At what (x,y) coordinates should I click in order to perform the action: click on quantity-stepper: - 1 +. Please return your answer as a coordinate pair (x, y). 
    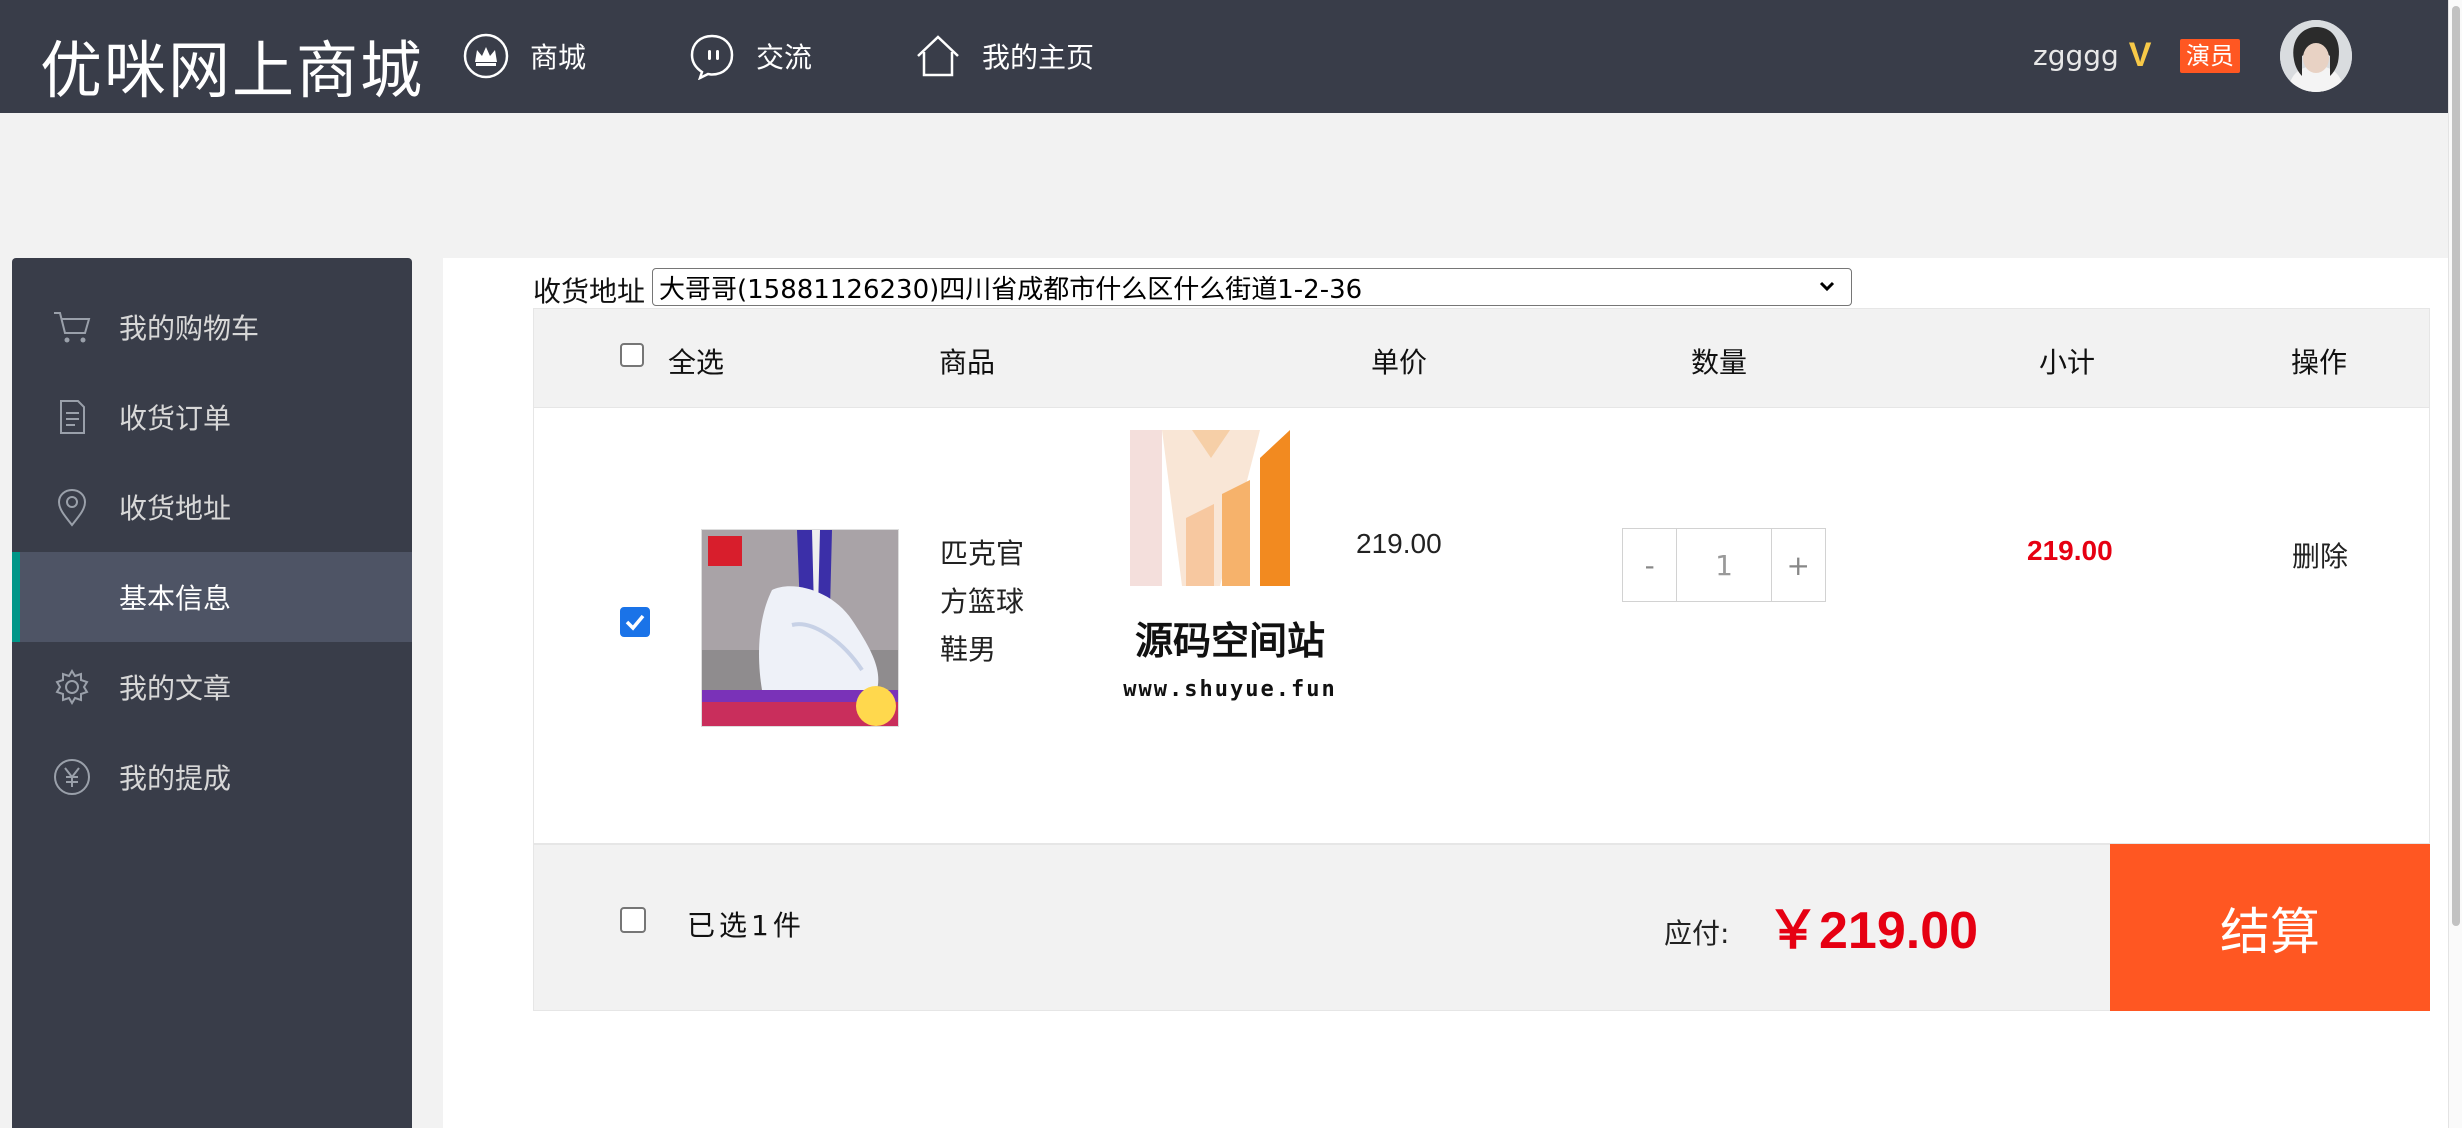
    Looking at the image, I should click on (1724, 565).